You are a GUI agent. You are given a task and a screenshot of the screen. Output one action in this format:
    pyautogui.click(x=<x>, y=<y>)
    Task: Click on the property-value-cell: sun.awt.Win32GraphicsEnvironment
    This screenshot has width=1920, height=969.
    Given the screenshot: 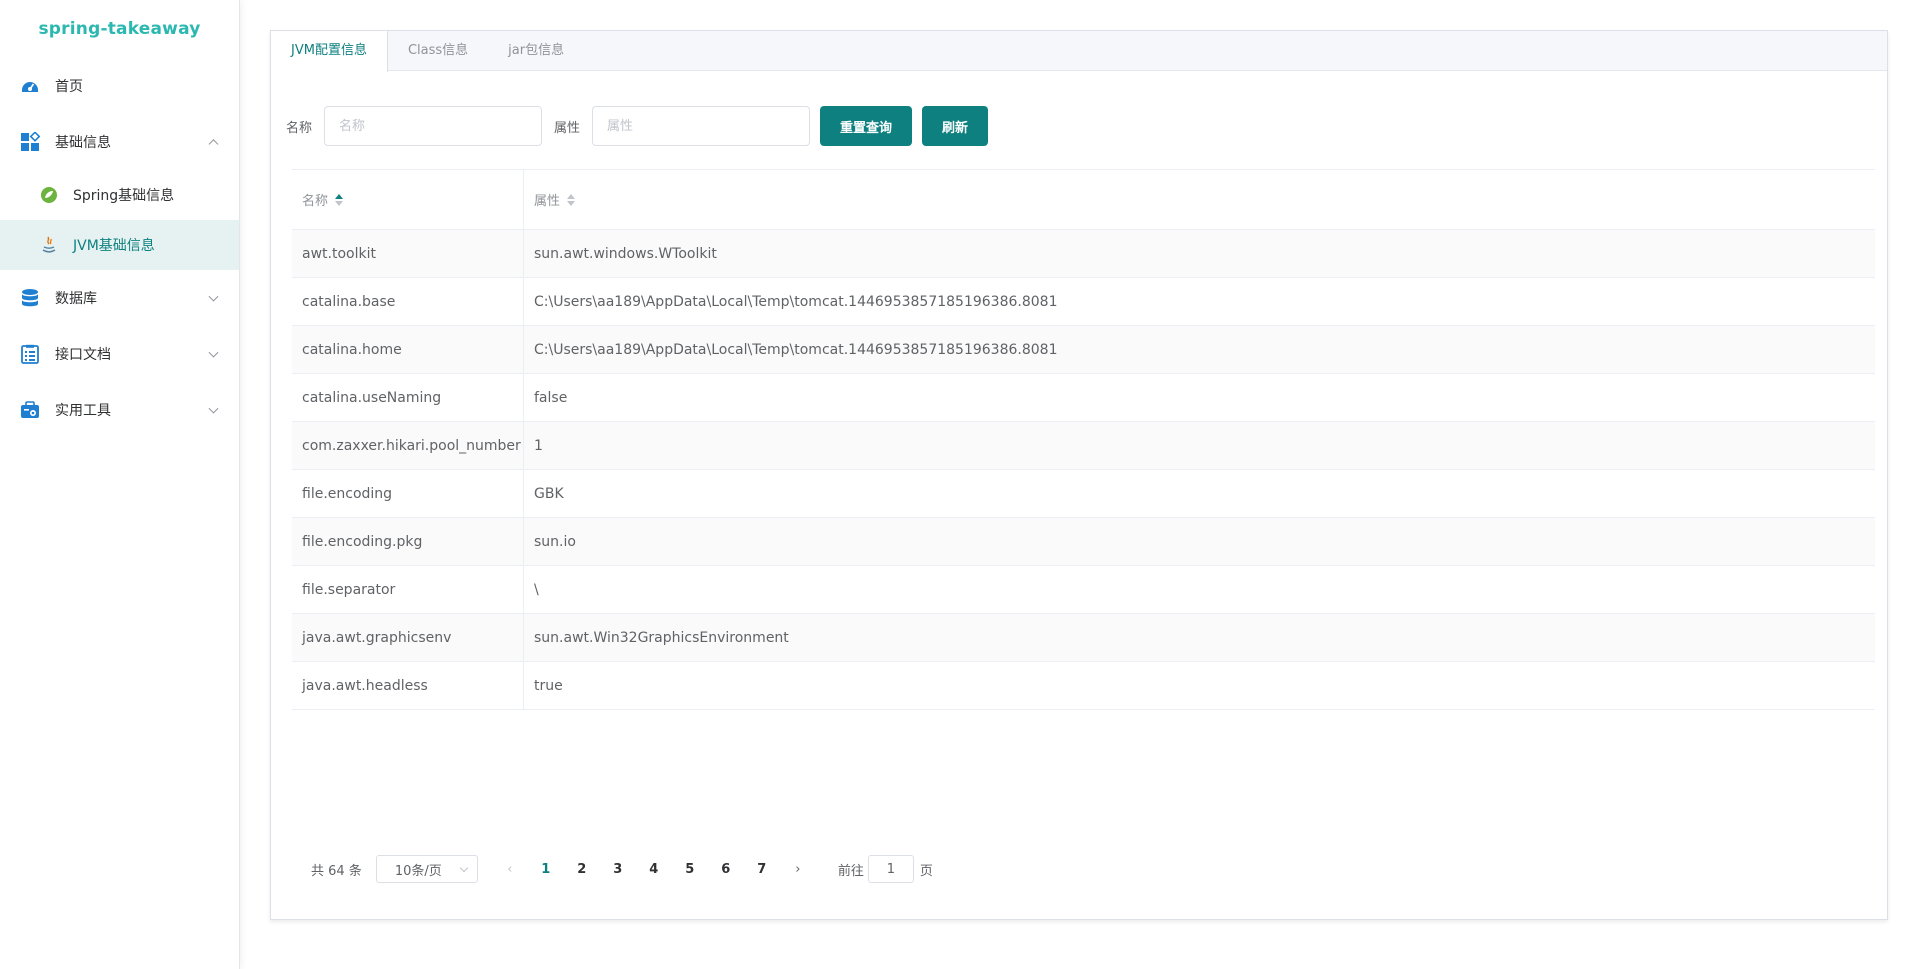 What is the action you would take?
    pyautogui.click(x=661, y=637)
    